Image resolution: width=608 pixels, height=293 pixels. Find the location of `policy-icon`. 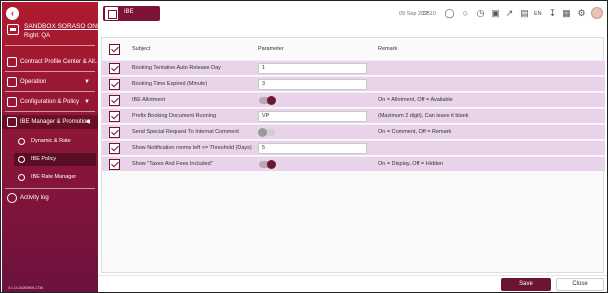

policy-icon is located at coordinates (21, 159).